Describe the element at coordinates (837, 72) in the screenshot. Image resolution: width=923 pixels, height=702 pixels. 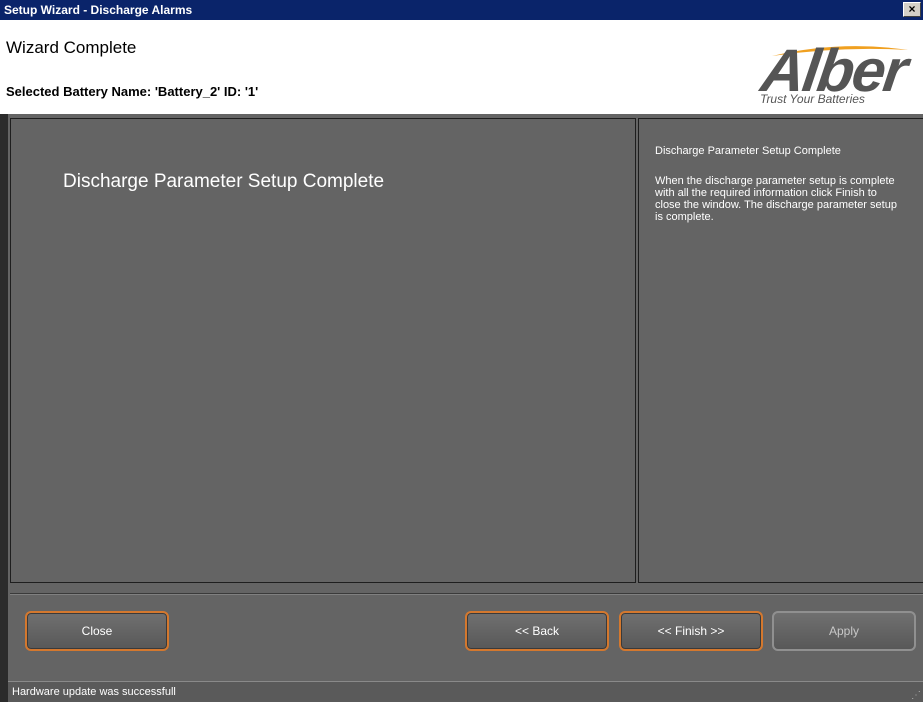
I see `alber-logo: Alber Trust Your Batteries` at that location.